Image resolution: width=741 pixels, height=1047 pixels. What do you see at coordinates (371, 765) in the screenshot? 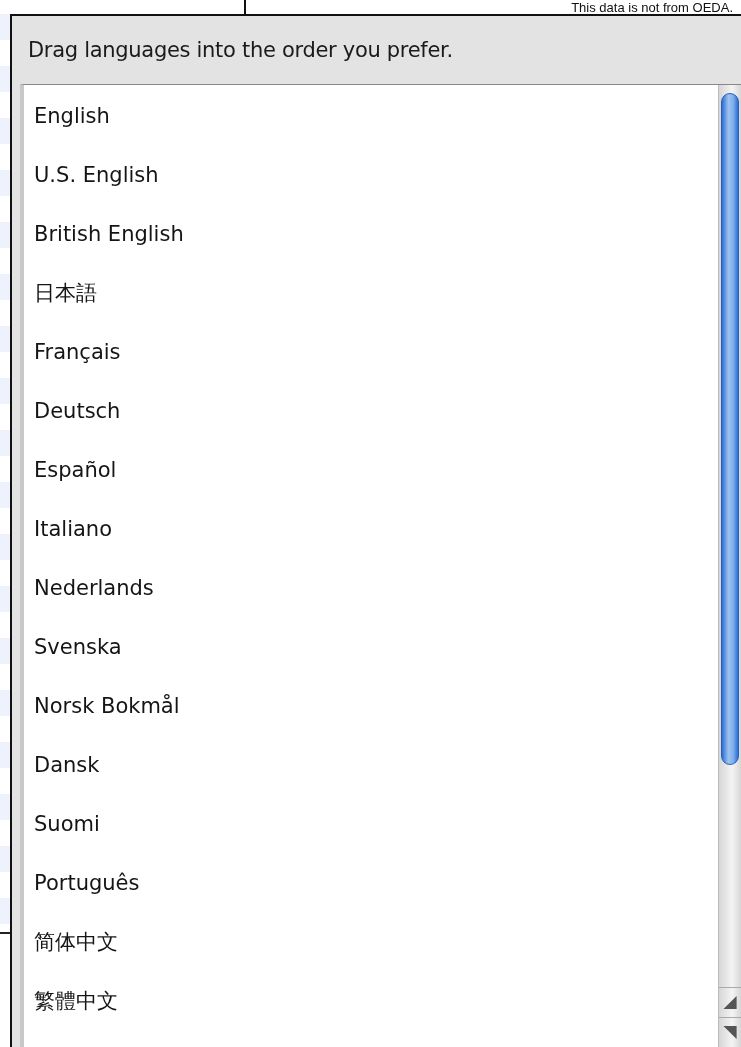
I see `language-item: Dansk` at bounding box center [371, 765].